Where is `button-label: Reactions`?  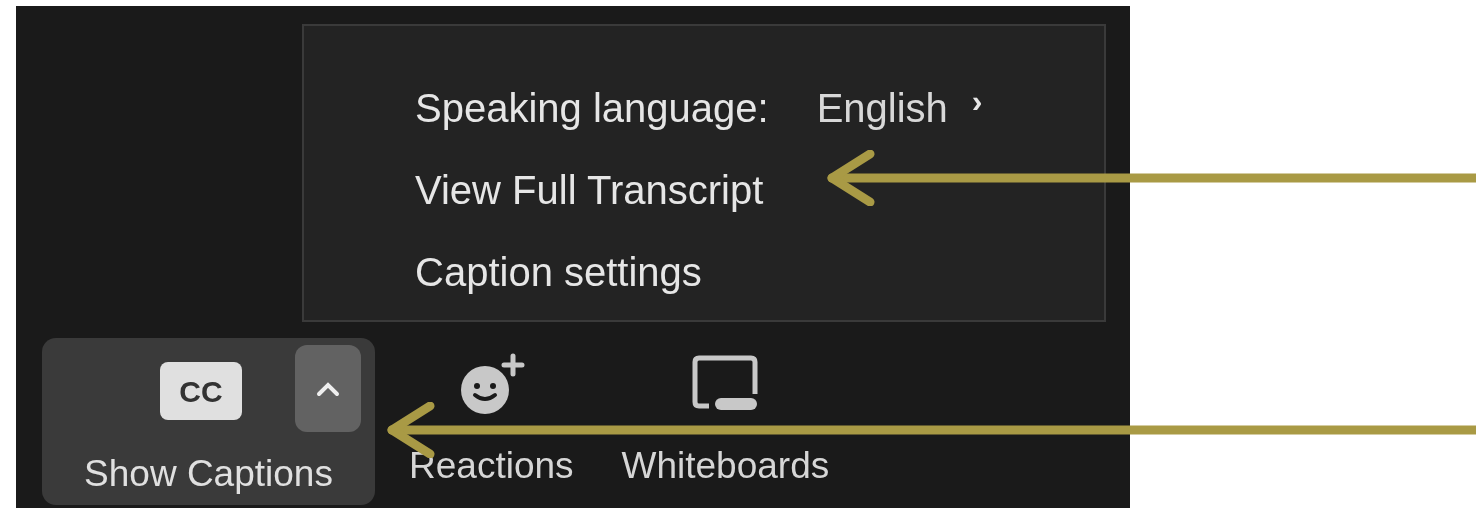 button-label: Reactions is located at coordinates (491, 466).